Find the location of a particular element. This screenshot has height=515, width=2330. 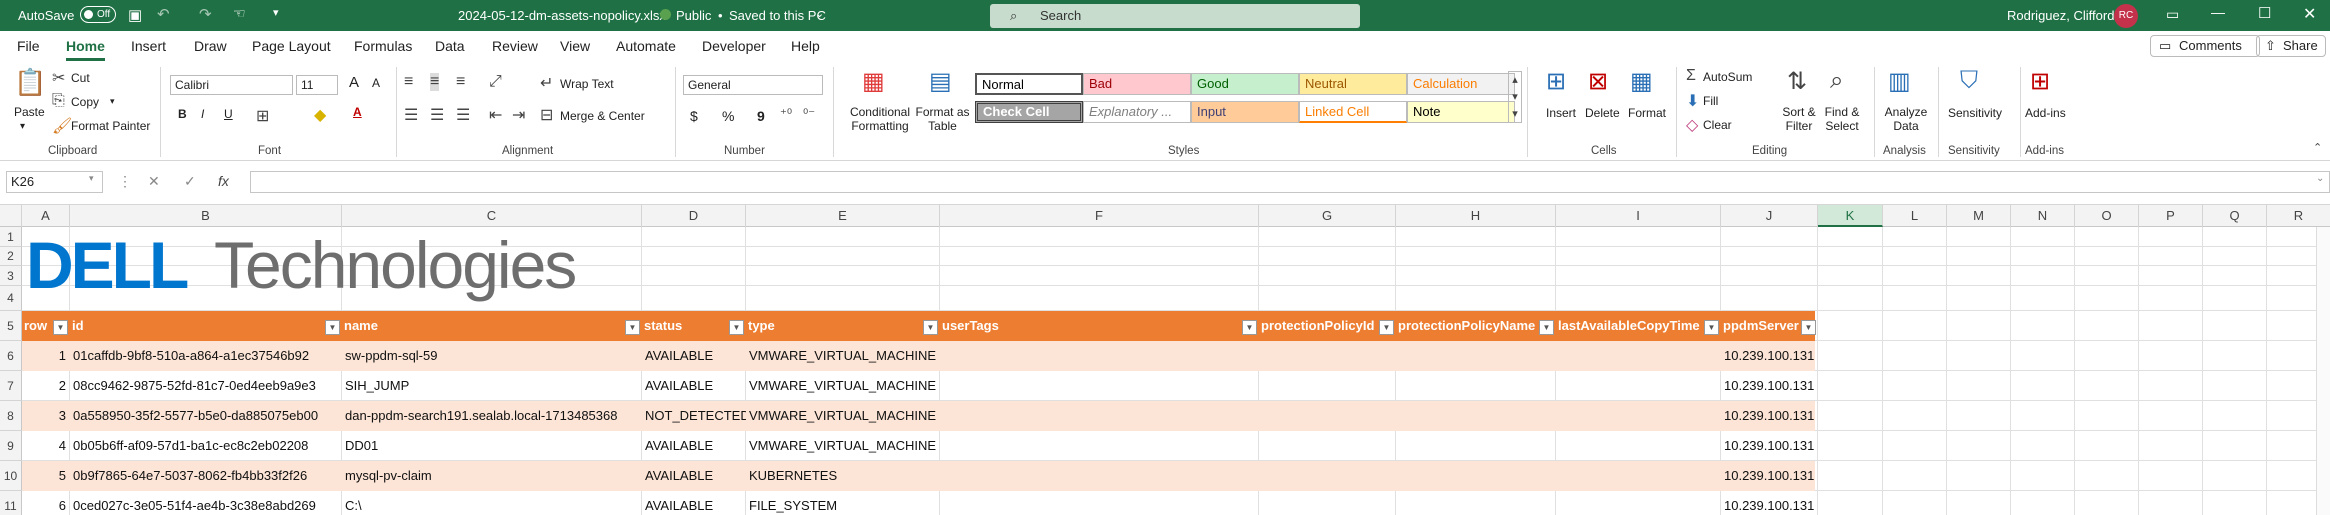

undo-icon: ↶ is located at coordinates (163, 14).